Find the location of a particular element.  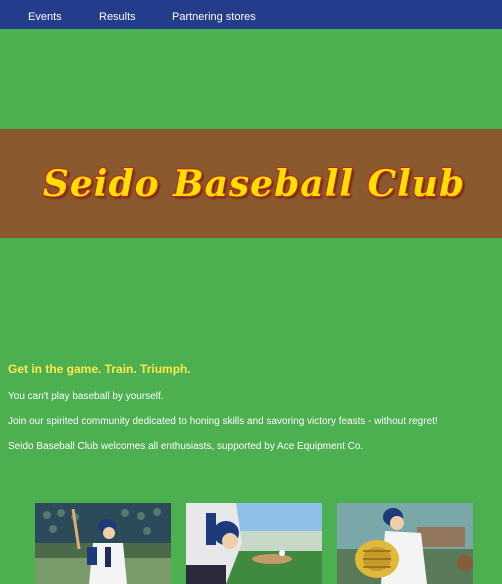

intro-paragraph: You can't play baseball by yourself. is located at coordinates (86, 396).